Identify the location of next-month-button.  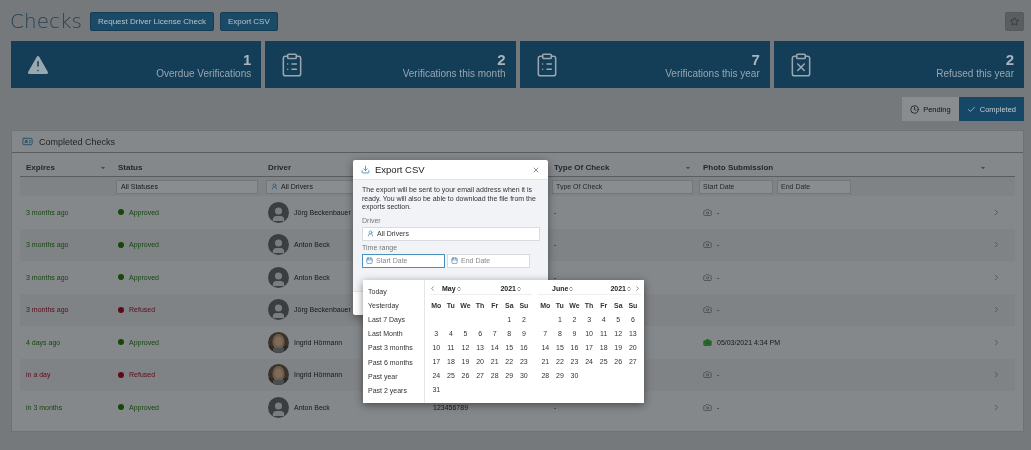
(637, 288).